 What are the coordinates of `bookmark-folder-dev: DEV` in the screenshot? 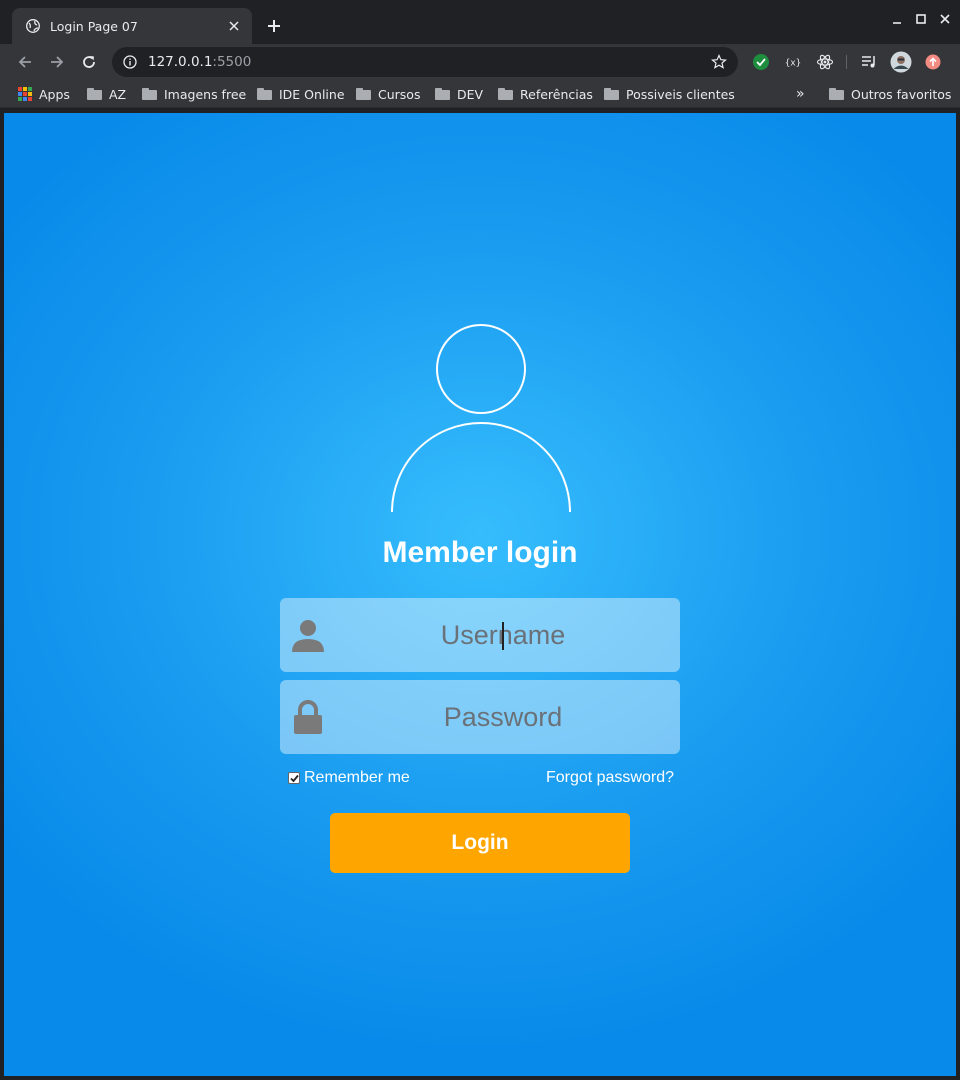 It's located at (459, 94).